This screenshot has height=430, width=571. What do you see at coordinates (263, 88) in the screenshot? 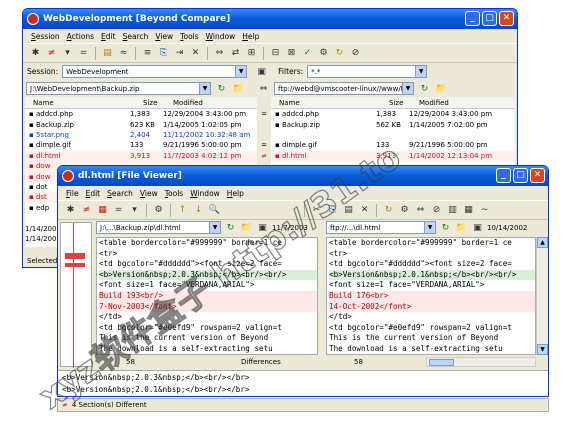
I see `swap-icon: ⇔` at bounding box center [263, 88].